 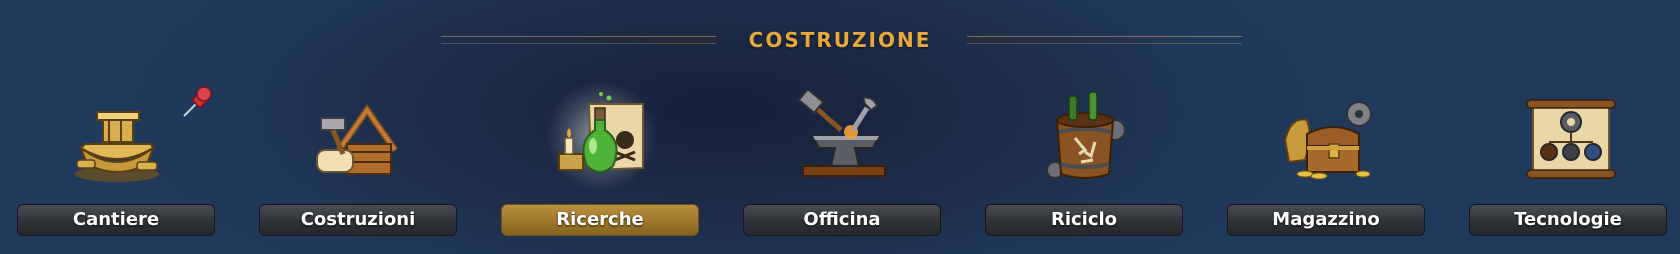 I want to click on menu-item-label: Costruzioni, so click(x=358, y=220).